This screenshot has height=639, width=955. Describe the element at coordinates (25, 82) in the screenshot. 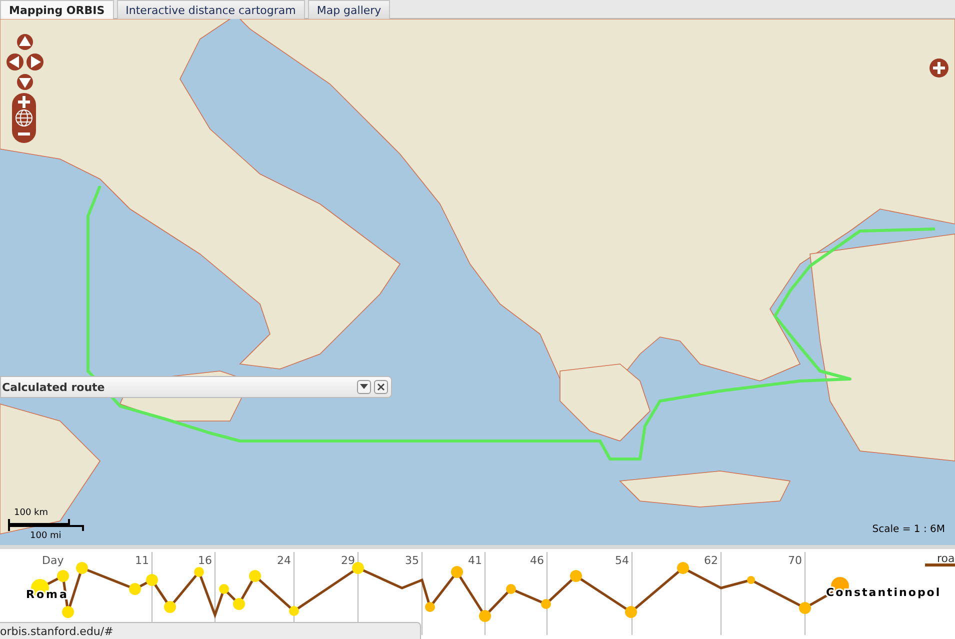

I see `pan-down-button` at that location.